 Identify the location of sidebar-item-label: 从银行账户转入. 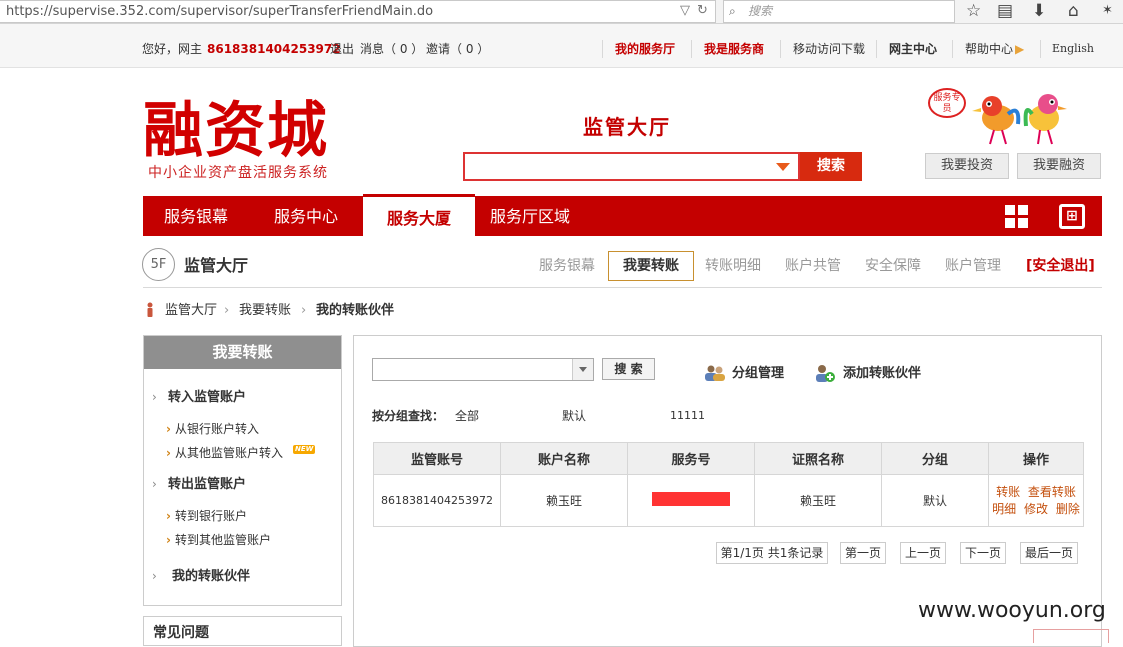
(216, 429).